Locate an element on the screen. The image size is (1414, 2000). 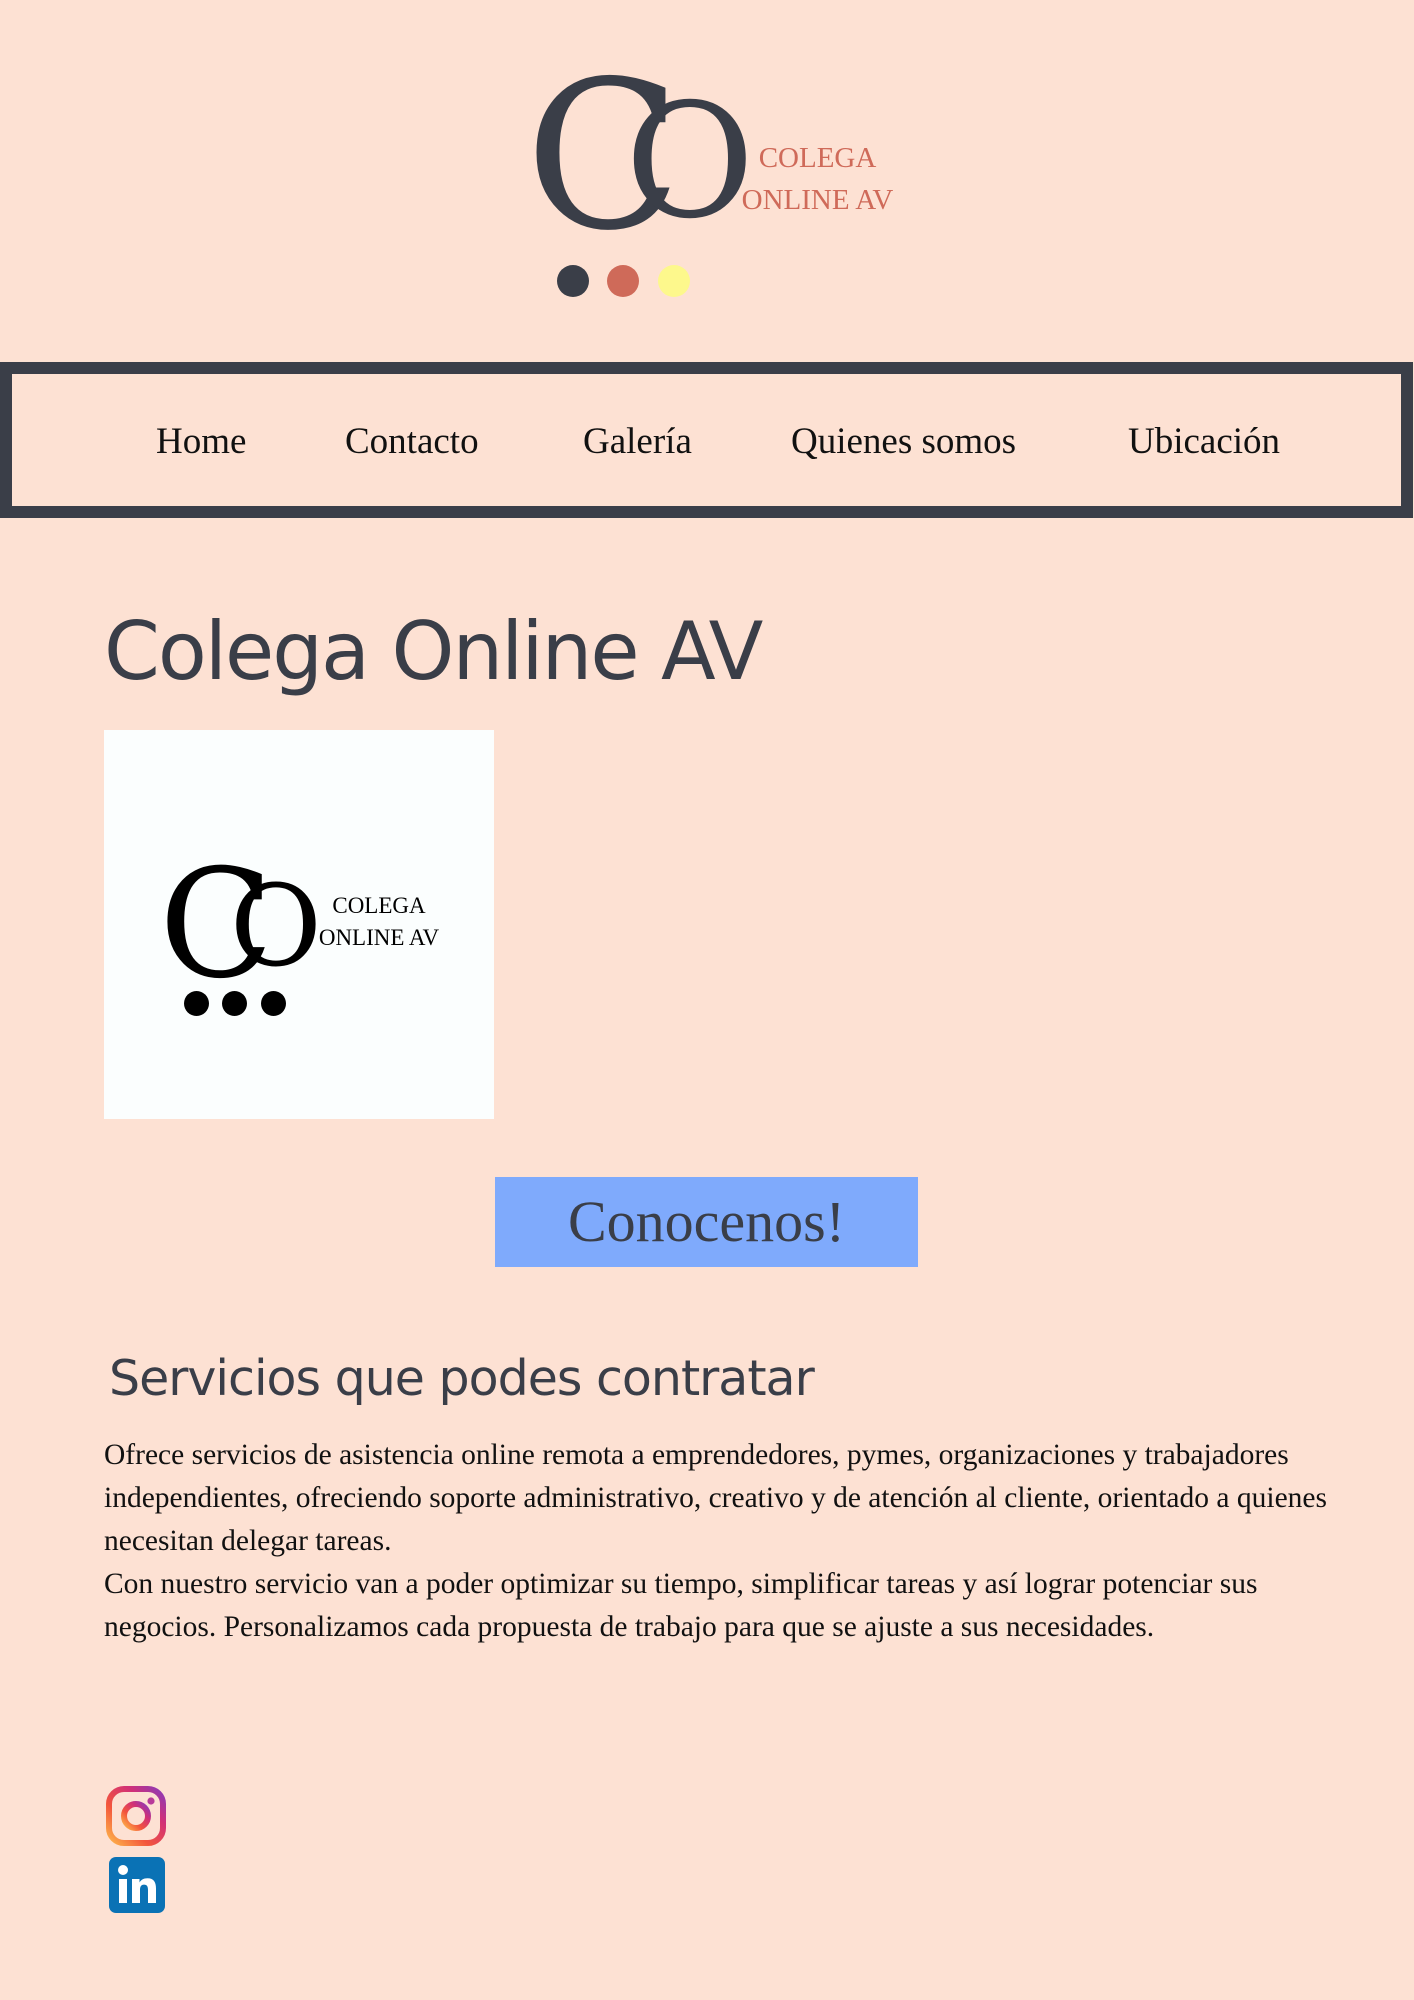
services-heading: Servicios que podes contratar is located at coordinates (462, 1378).